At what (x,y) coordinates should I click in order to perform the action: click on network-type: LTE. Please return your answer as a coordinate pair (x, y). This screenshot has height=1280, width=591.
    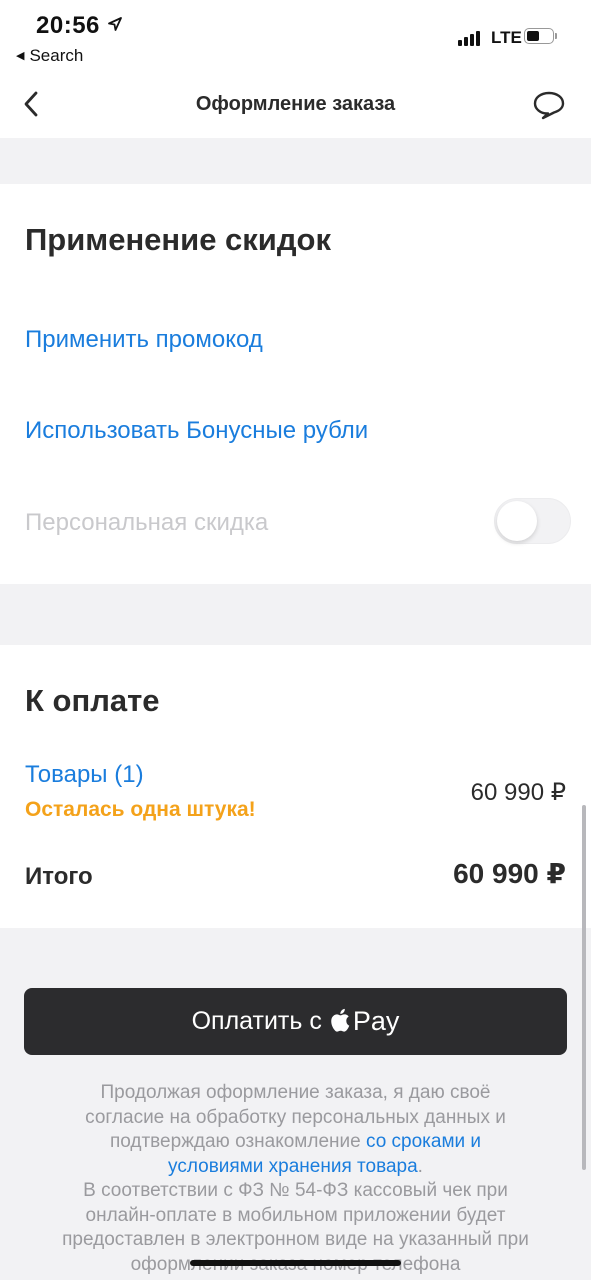
    Looking at the image, I should click on (506, 37).